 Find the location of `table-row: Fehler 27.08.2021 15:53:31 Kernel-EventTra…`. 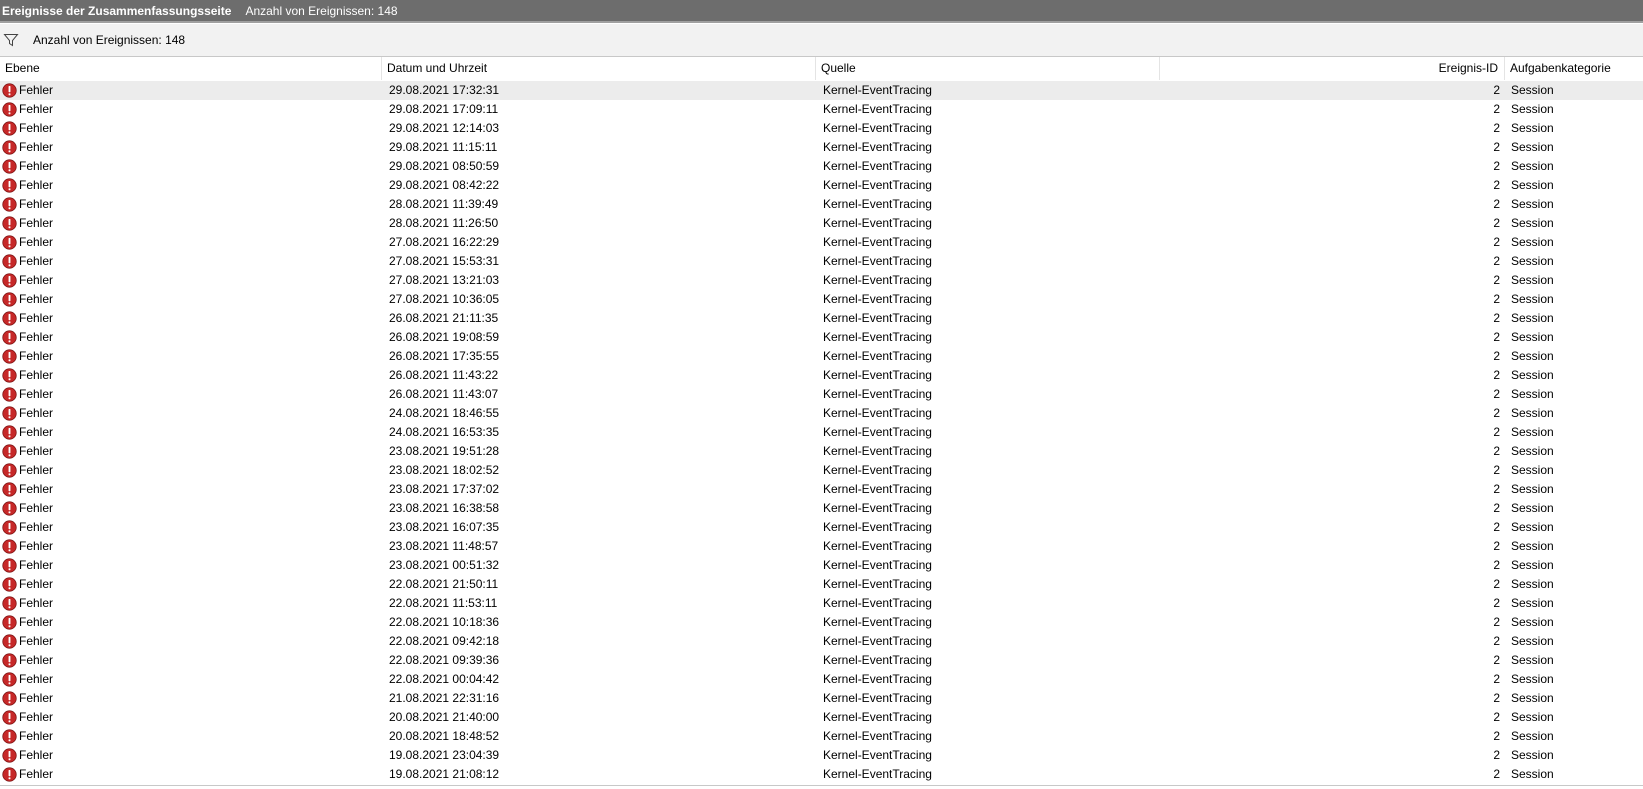

table-row: Fehler 27.08.2021 15:53:31 Kernel-EventTra… is located at coordinates (821, 261).